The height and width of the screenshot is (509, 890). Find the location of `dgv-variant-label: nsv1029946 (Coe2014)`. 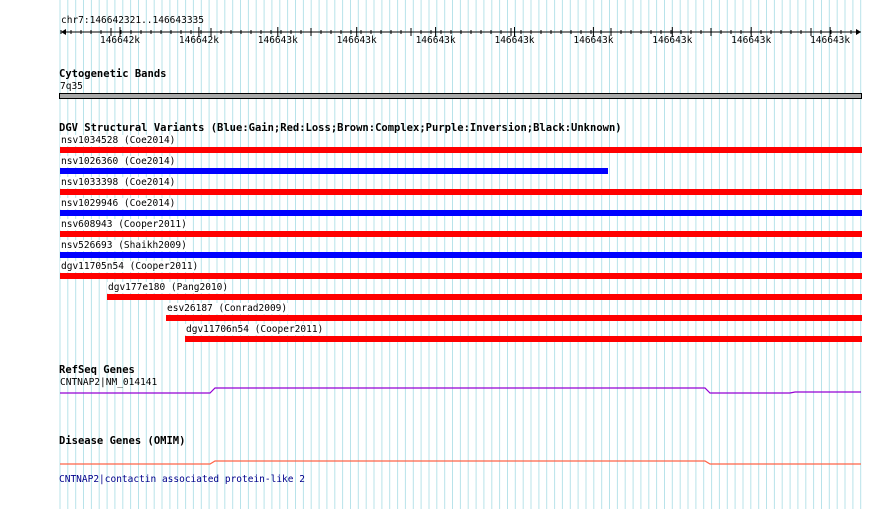

dgv-variant-label: nsv1029946 (Coe2014) is located at coordinates (118, 203).